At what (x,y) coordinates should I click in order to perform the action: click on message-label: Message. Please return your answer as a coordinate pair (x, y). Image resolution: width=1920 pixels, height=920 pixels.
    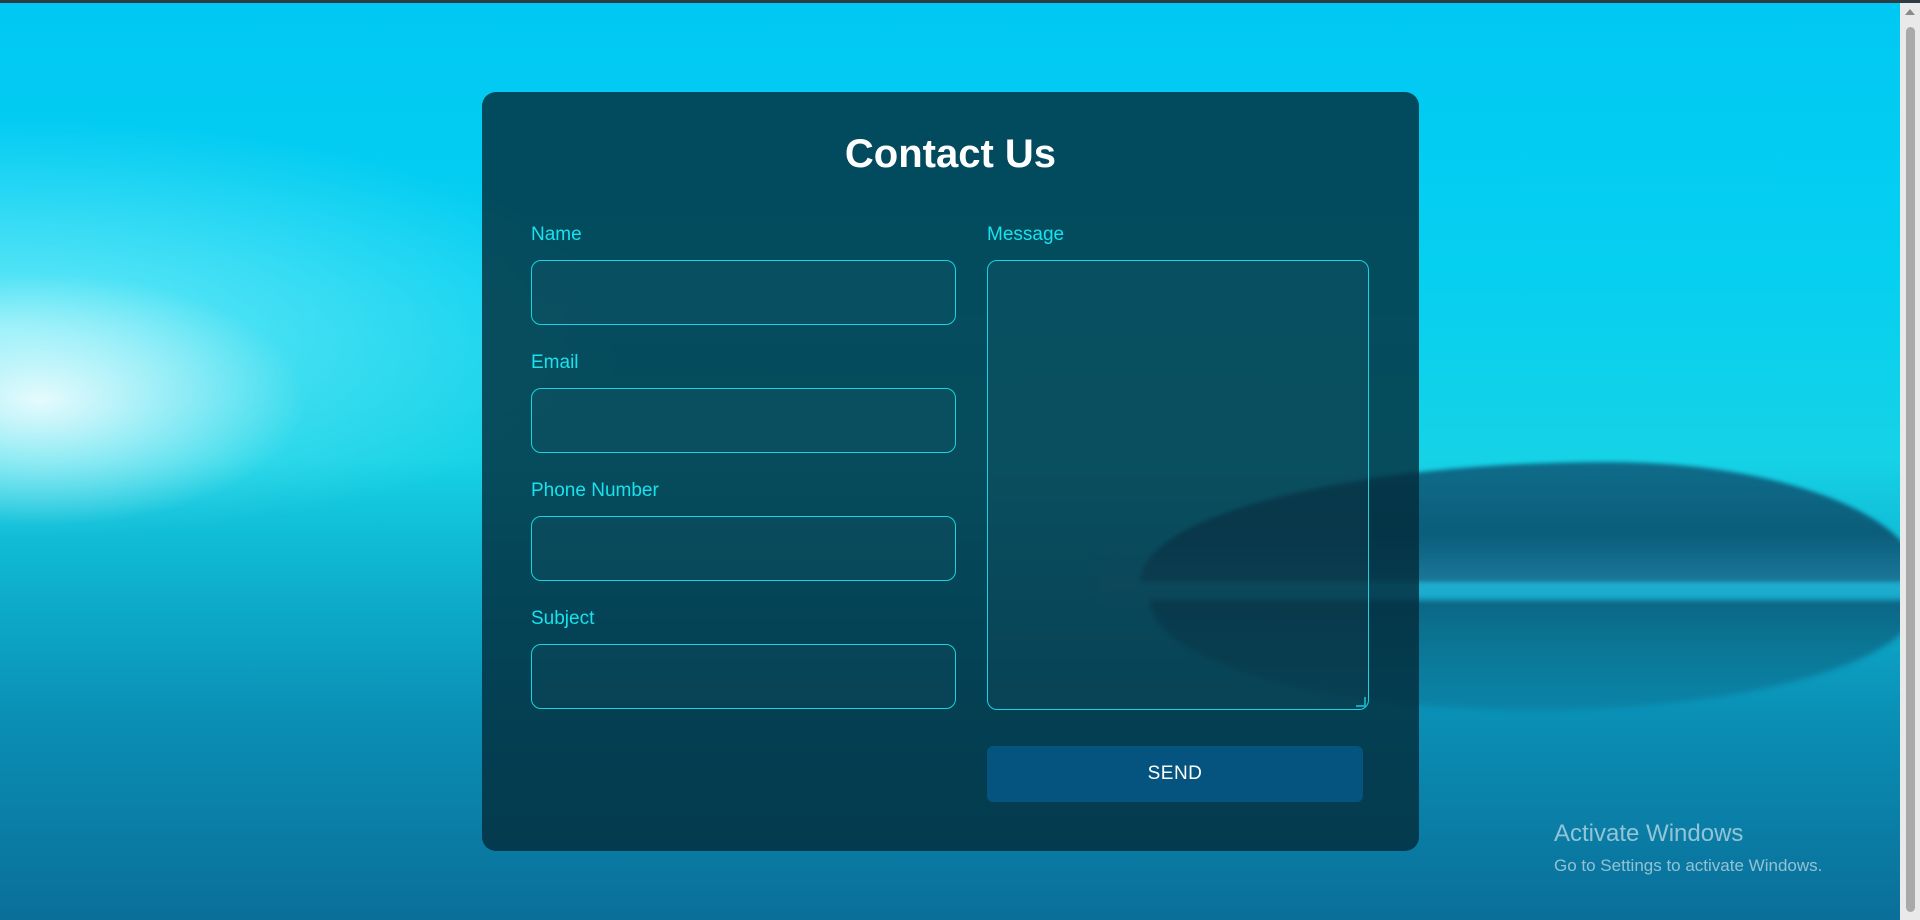
    Looking at the image, I should click on (1026, 234).